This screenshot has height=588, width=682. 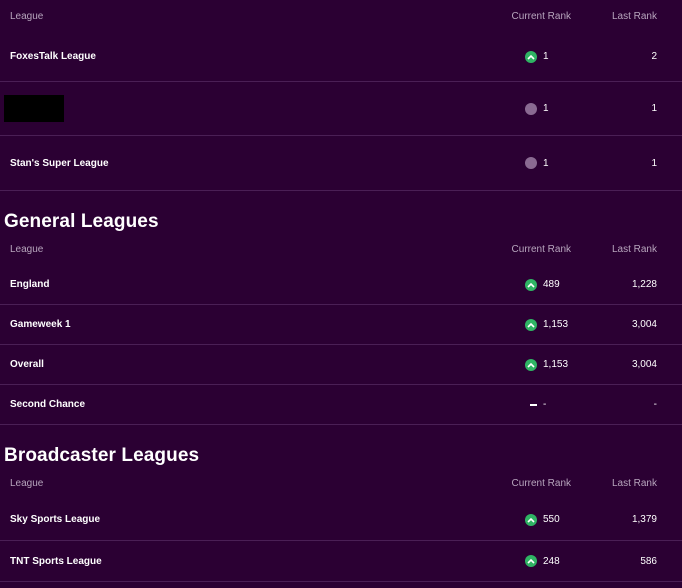 I want to click on current-rank-cell: 489, so click(x=491, y=284).